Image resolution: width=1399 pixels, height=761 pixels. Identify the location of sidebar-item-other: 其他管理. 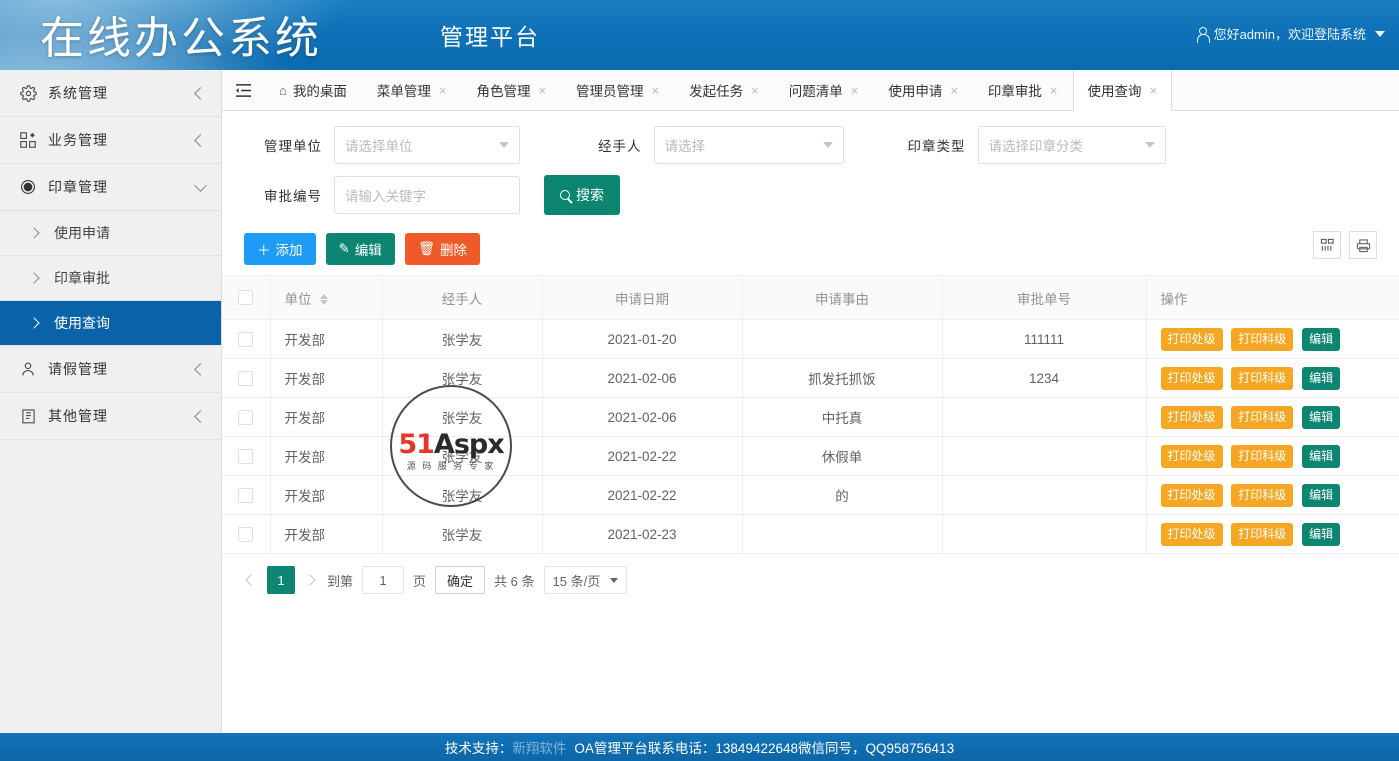
(110, 416).